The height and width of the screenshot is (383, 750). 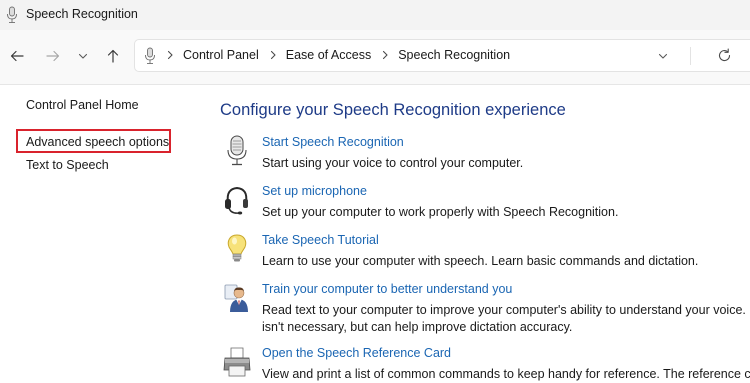 I want to click on address-tools, so click(x=692, y=55).